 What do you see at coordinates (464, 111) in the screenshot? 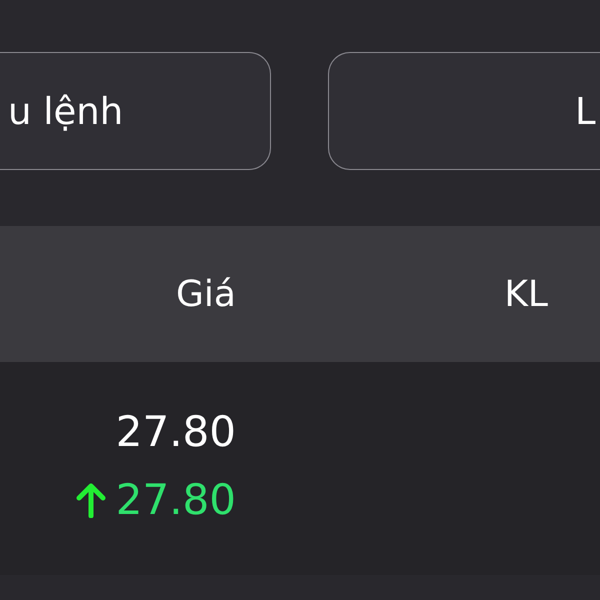
I see `order-button: L` at bounding box center [464, 111].